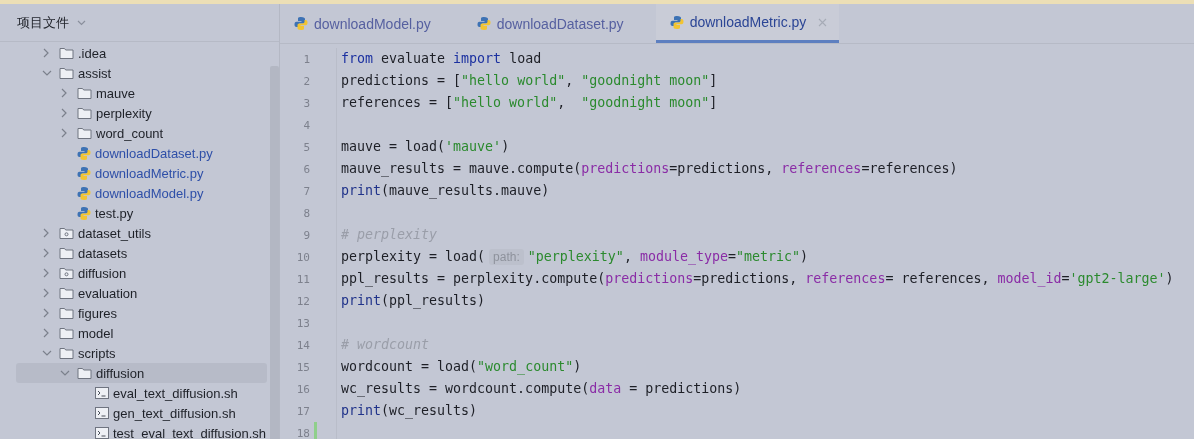 This screenshot has height=439, width=1194. I want to click on line-number: 17, so click(302, 411).